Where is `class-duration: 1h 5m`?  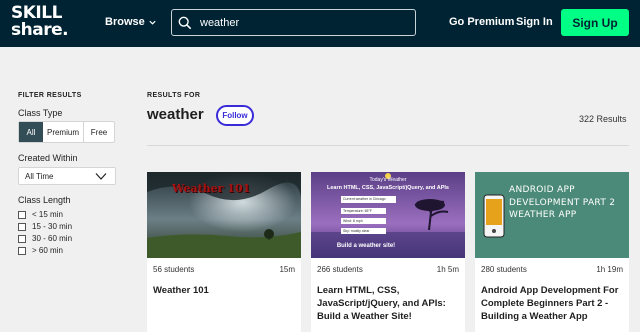 class-duration: 1h 5m is located at coordinates (447, 269).